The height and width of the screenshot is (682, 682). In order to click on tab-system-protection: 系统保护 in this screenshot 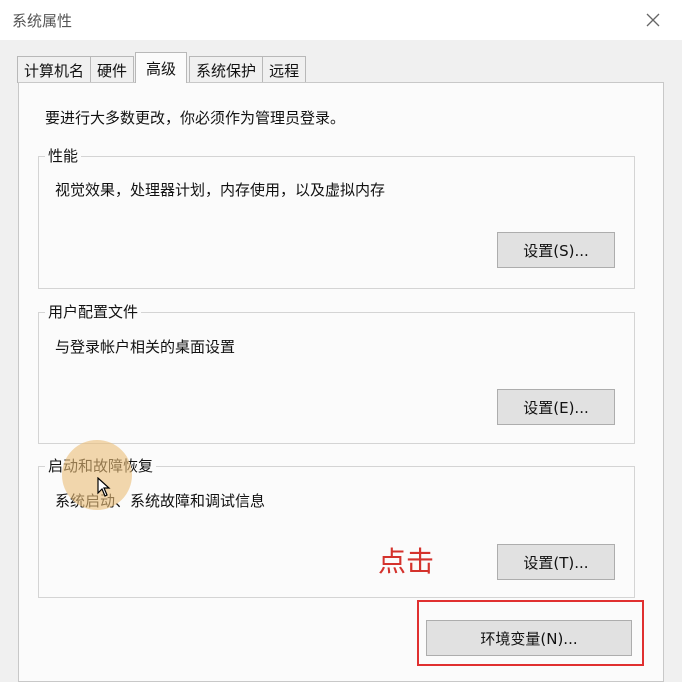, I will do `click(226, 69)`.